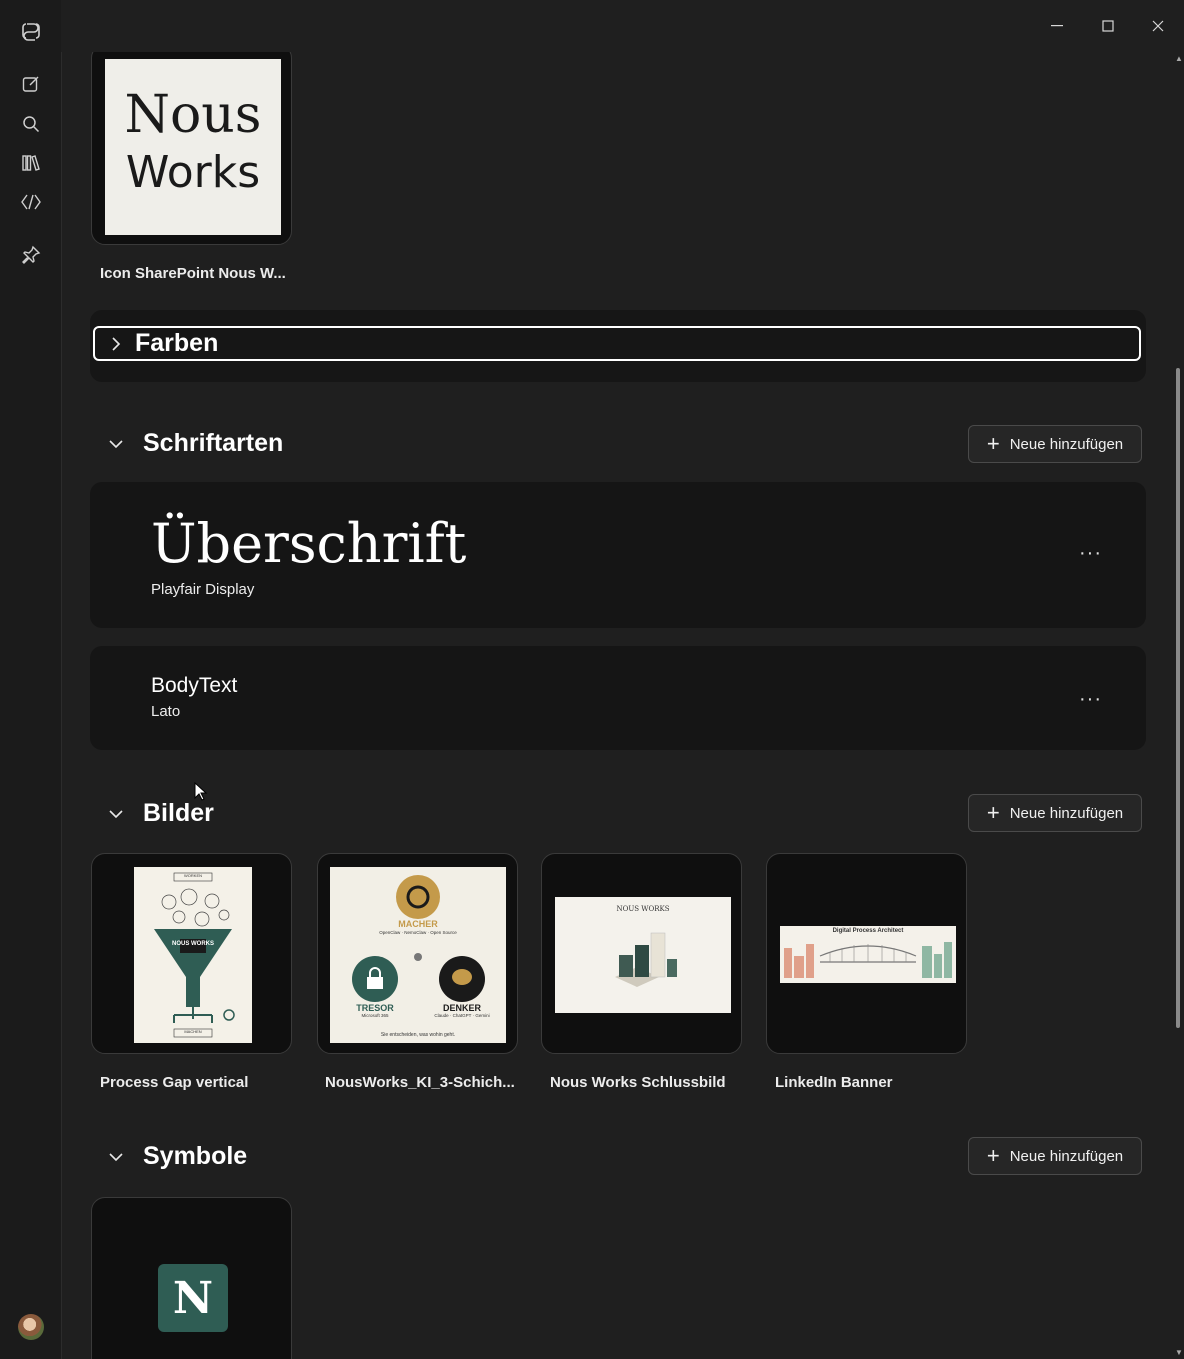 The height and width of the screenshot is (1359, 1184). Describe the element at coordinates (1179, 58) in the screenshot. I see `scroll-up-icon: ▲` at that location.